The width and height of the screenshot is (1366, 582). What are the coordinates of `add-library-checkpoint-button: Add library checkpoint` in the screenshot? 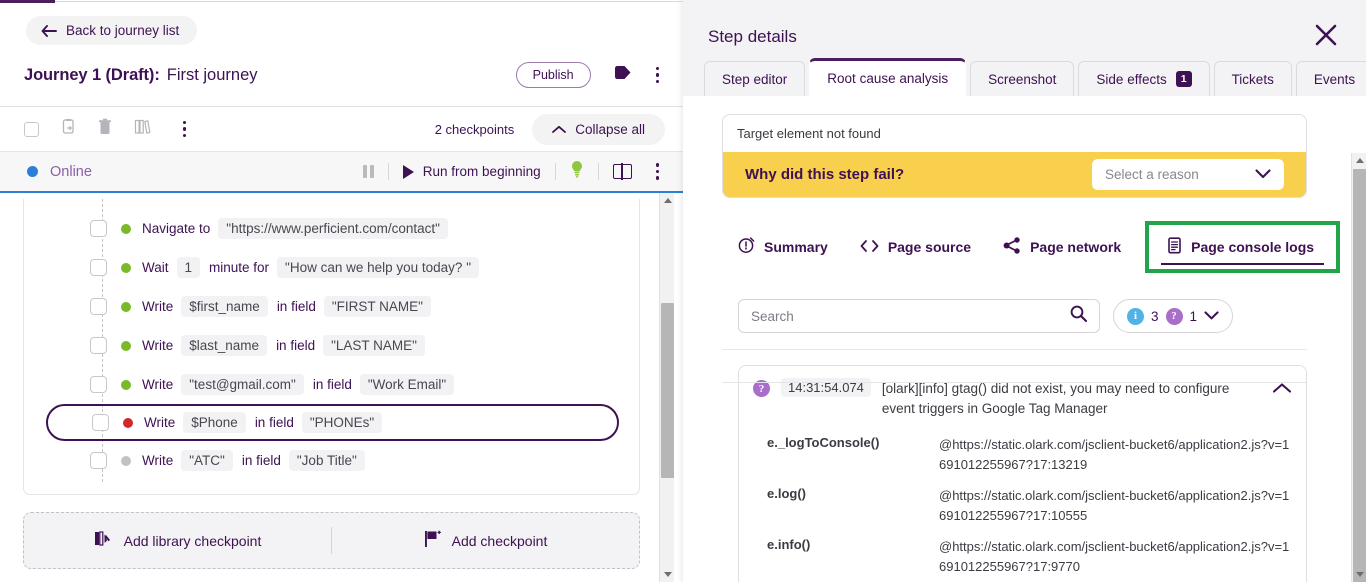 It's located at (177, 540).